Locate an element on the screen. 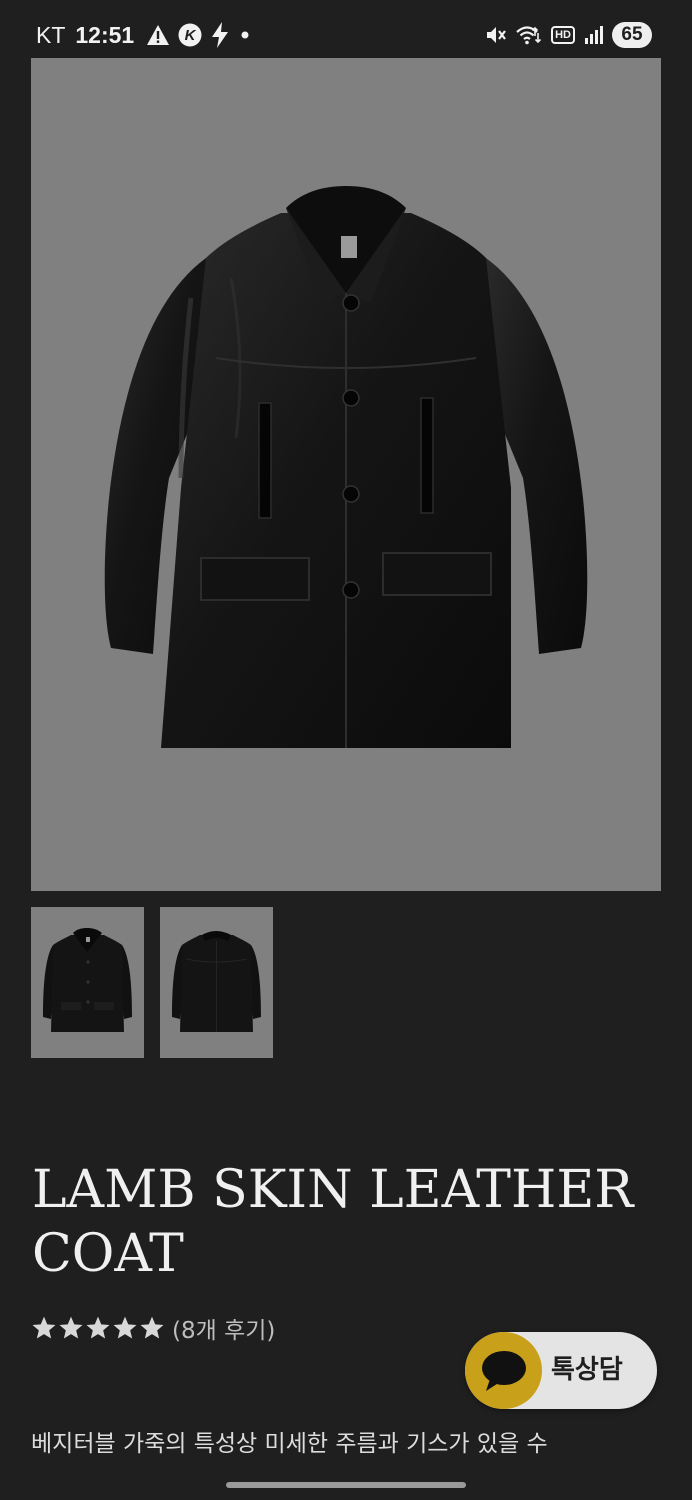  rating-stars is located at coordinates (98, 1328).